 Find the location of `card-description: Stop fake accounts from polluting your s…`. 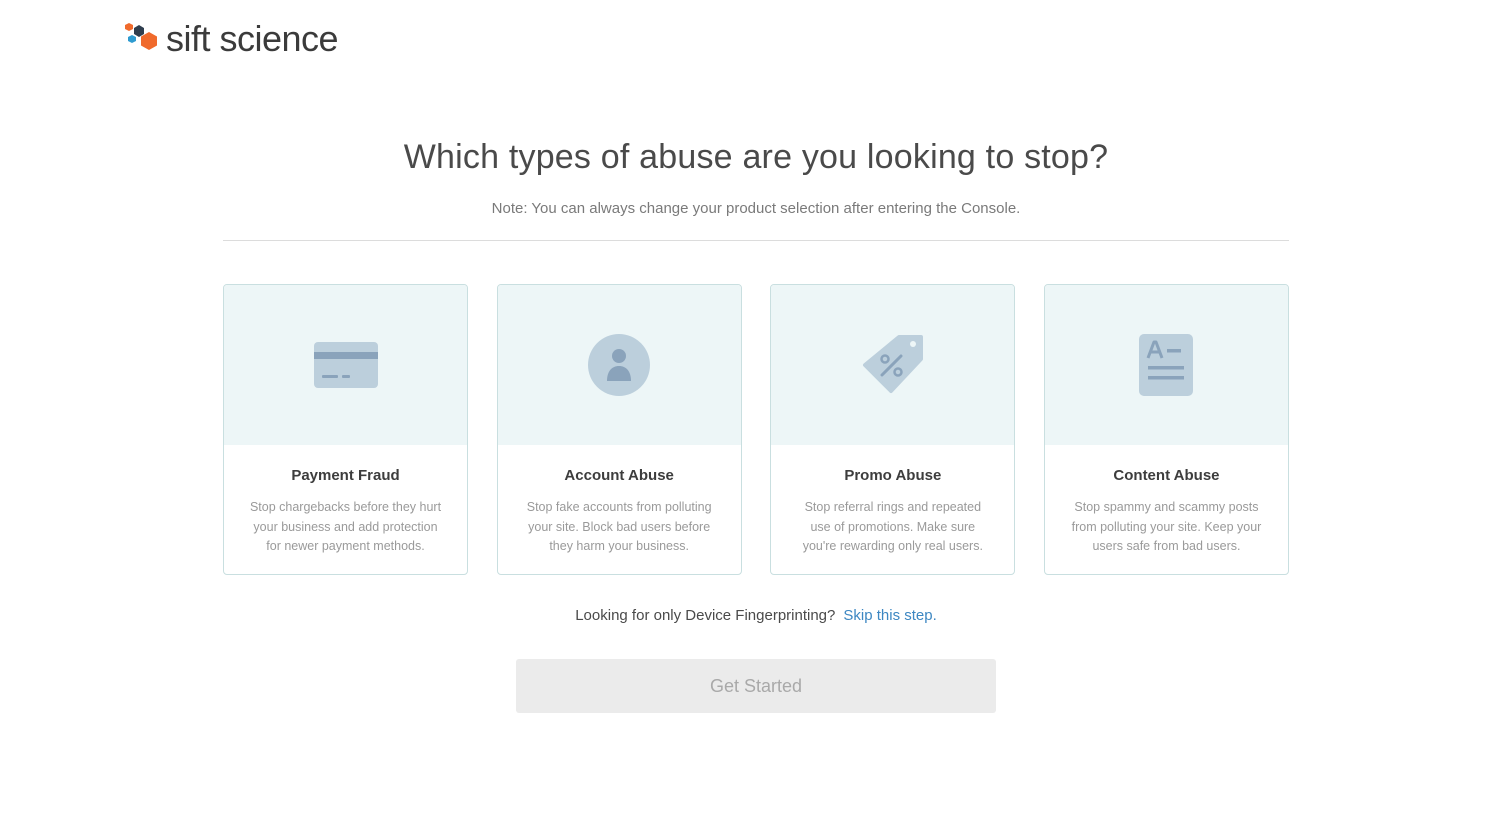

card-description: Stop fake accounts from polluting your s… is located at coordinates (619, 526).